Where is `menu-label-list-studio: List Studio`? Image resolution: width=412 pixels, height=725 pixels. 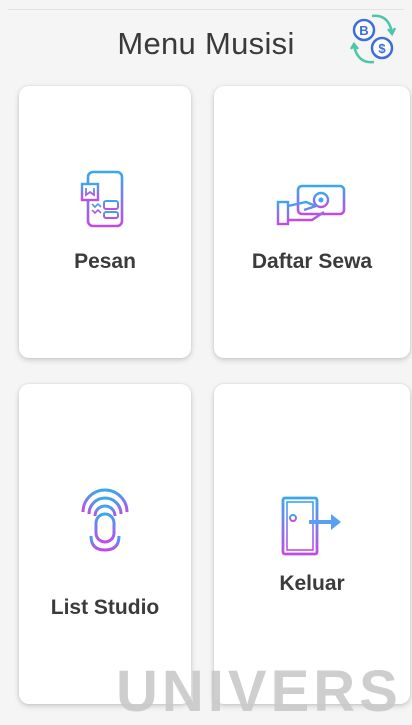
menu-label-list-studio: List Studio is located at coordinates (105, 607).